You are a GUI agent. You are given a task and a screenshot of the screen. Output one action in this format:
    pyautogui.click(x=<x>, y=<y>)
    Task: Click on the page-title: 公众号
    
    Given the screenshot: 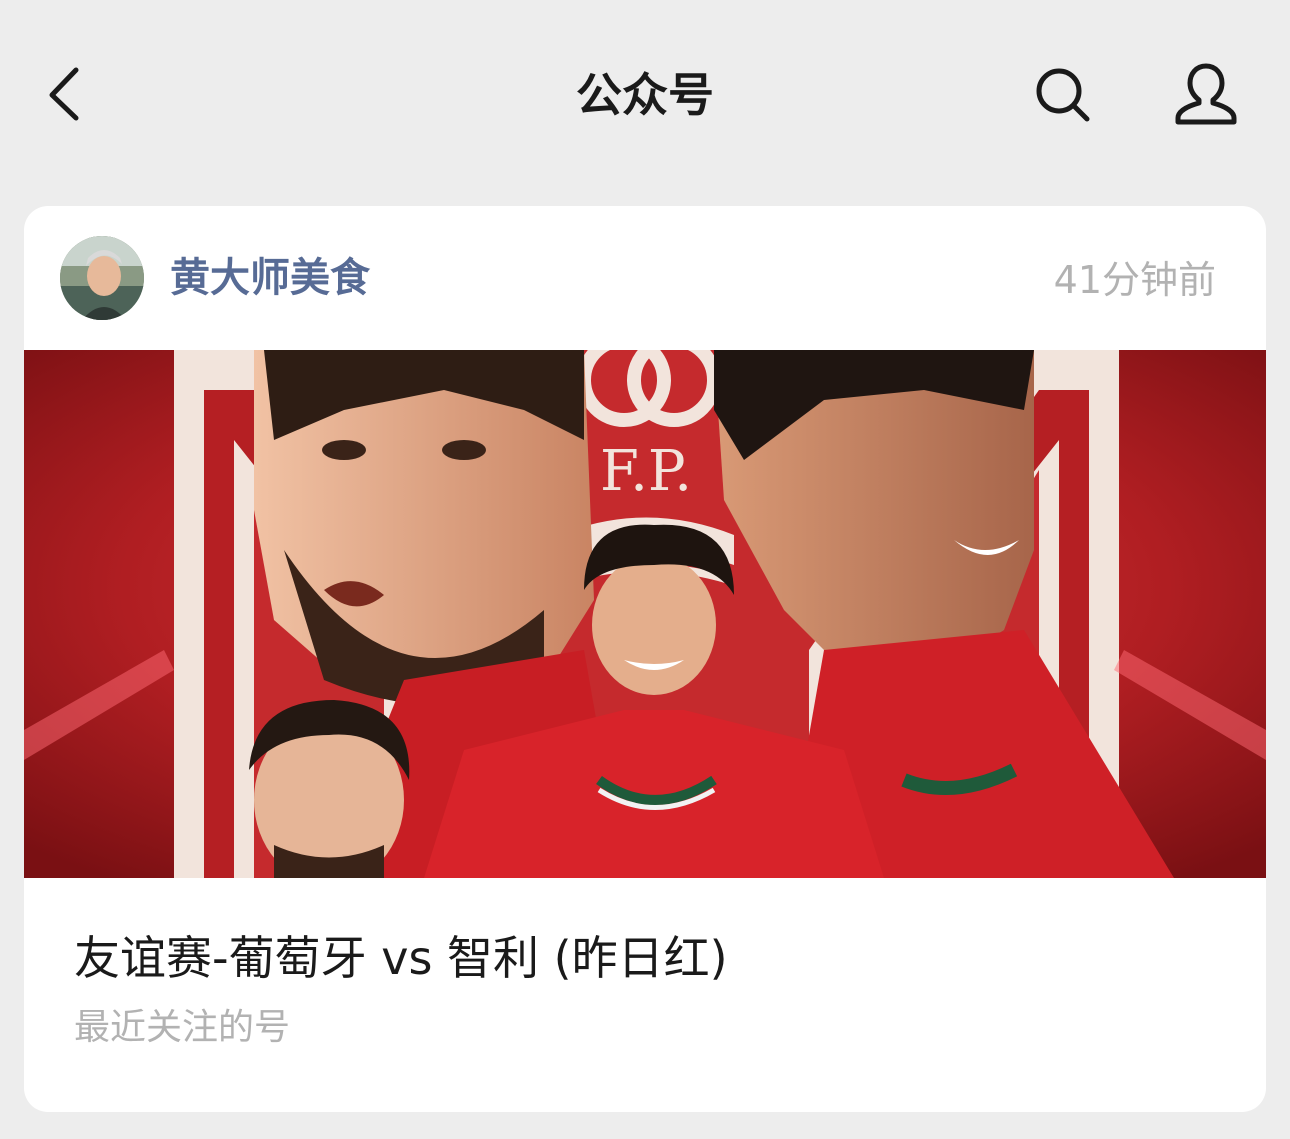 What is the action you would take?
    pyautogui.click(x=645, y=95)
    